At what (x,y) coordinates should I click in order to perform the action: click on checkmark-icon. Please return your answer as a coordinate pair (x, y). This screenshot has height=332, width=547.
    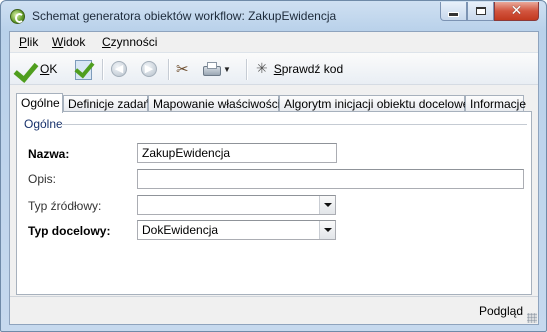
    Looking at the image, I should click on (26, 69).